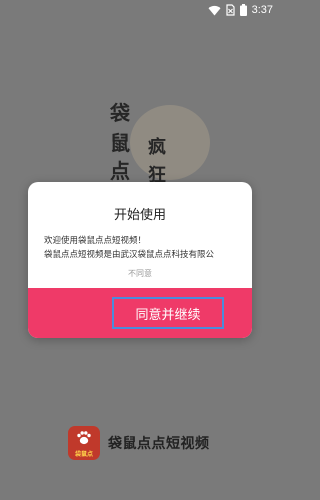 The width and height of the screenshot is (320, 500). Describe the element at coordinates (139, 215) in the screenshot. I see `dialog-title: 开始使用` at that location.